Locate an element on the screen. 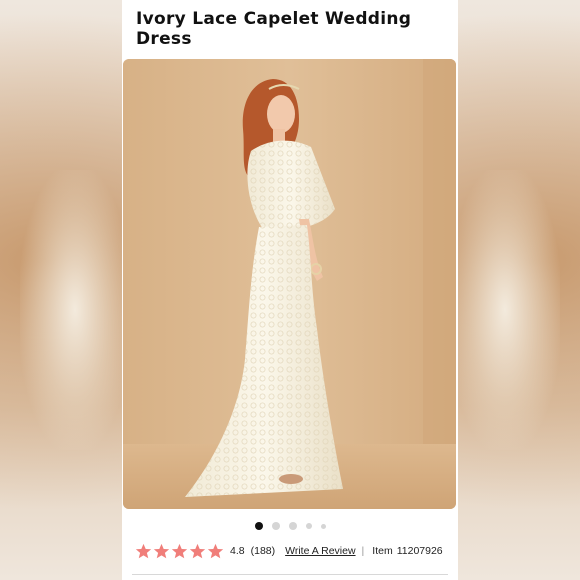 The image size is (580, 580). review-count: (188) is located at coordinates (263, 551).